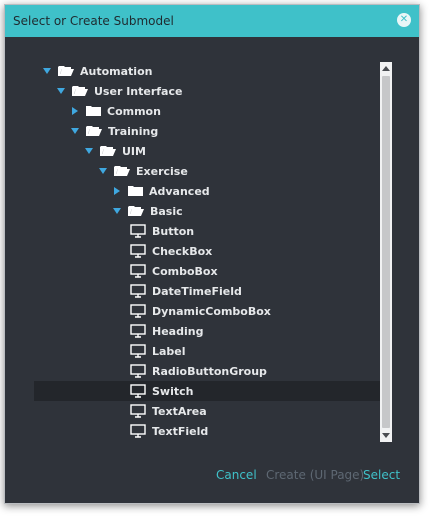 This screenshot has height=516, width=432. Describe the element at coordinates (169, 351) in the screenshot. I see `tree-item-label: Label` at that location.